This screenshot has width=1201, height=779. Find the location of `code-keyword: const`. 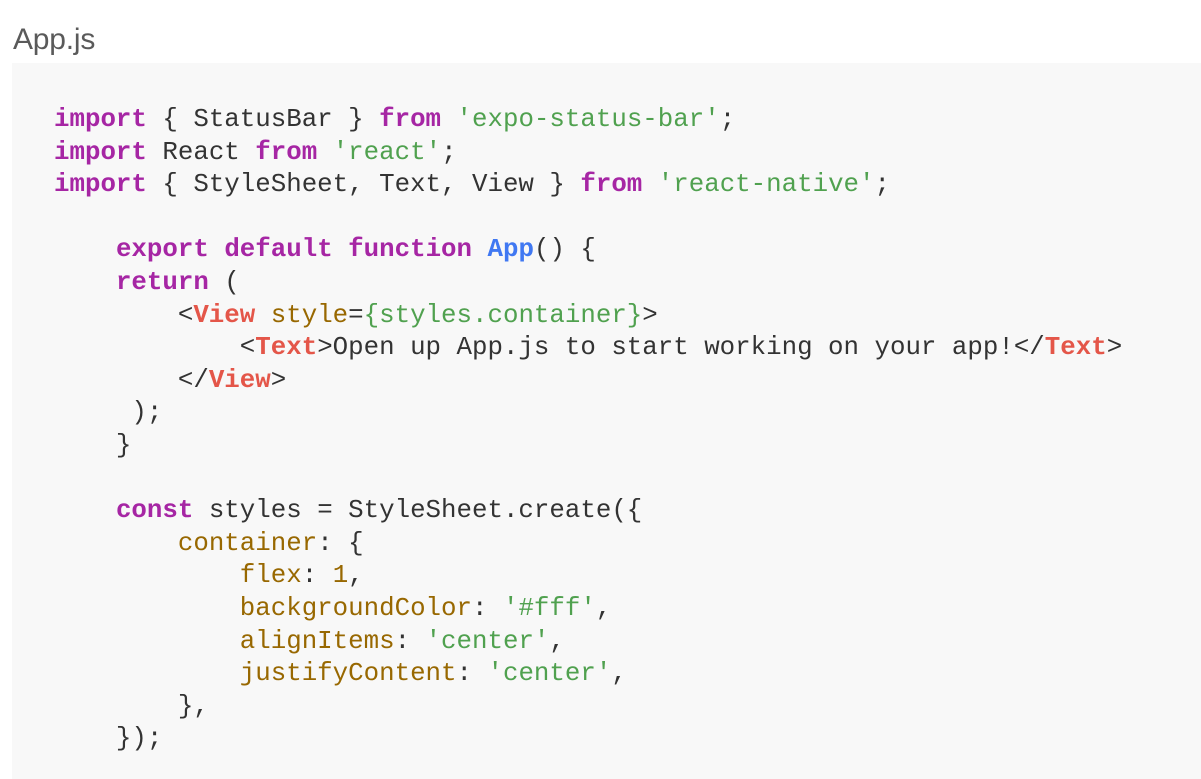

code-keyword: const is located at coordinates (154, 511).